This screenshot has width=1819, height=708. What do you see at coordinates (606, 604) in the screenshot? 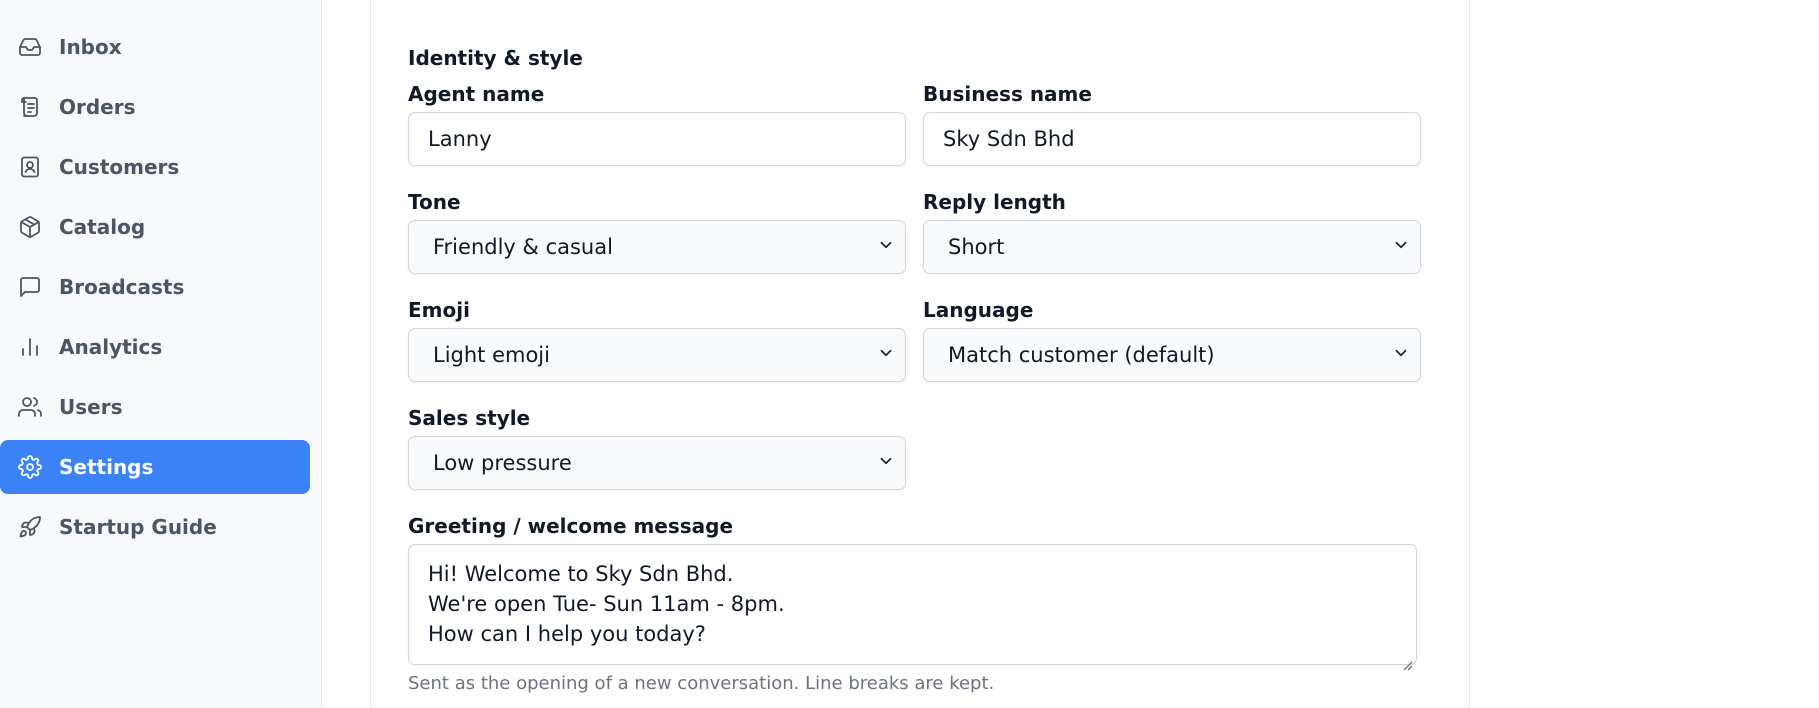
I see `greeting-line: We're open Tue- Sun 11am - 8pm.` at bounding box center [606, 604].